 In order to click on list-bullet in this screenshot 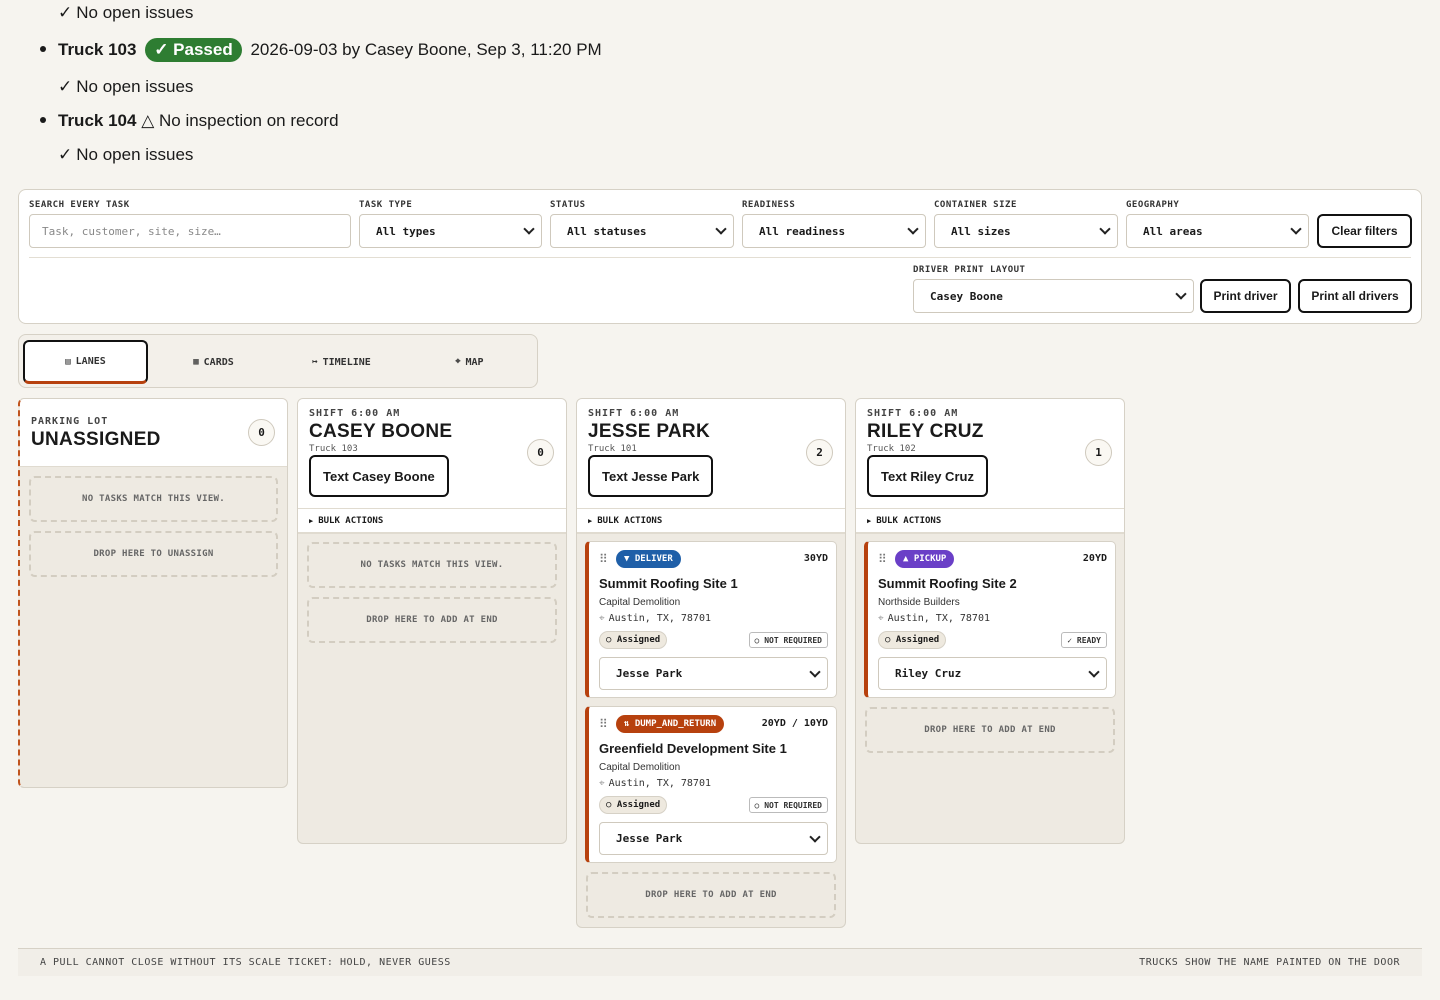, I will do `click(43, 49)`.